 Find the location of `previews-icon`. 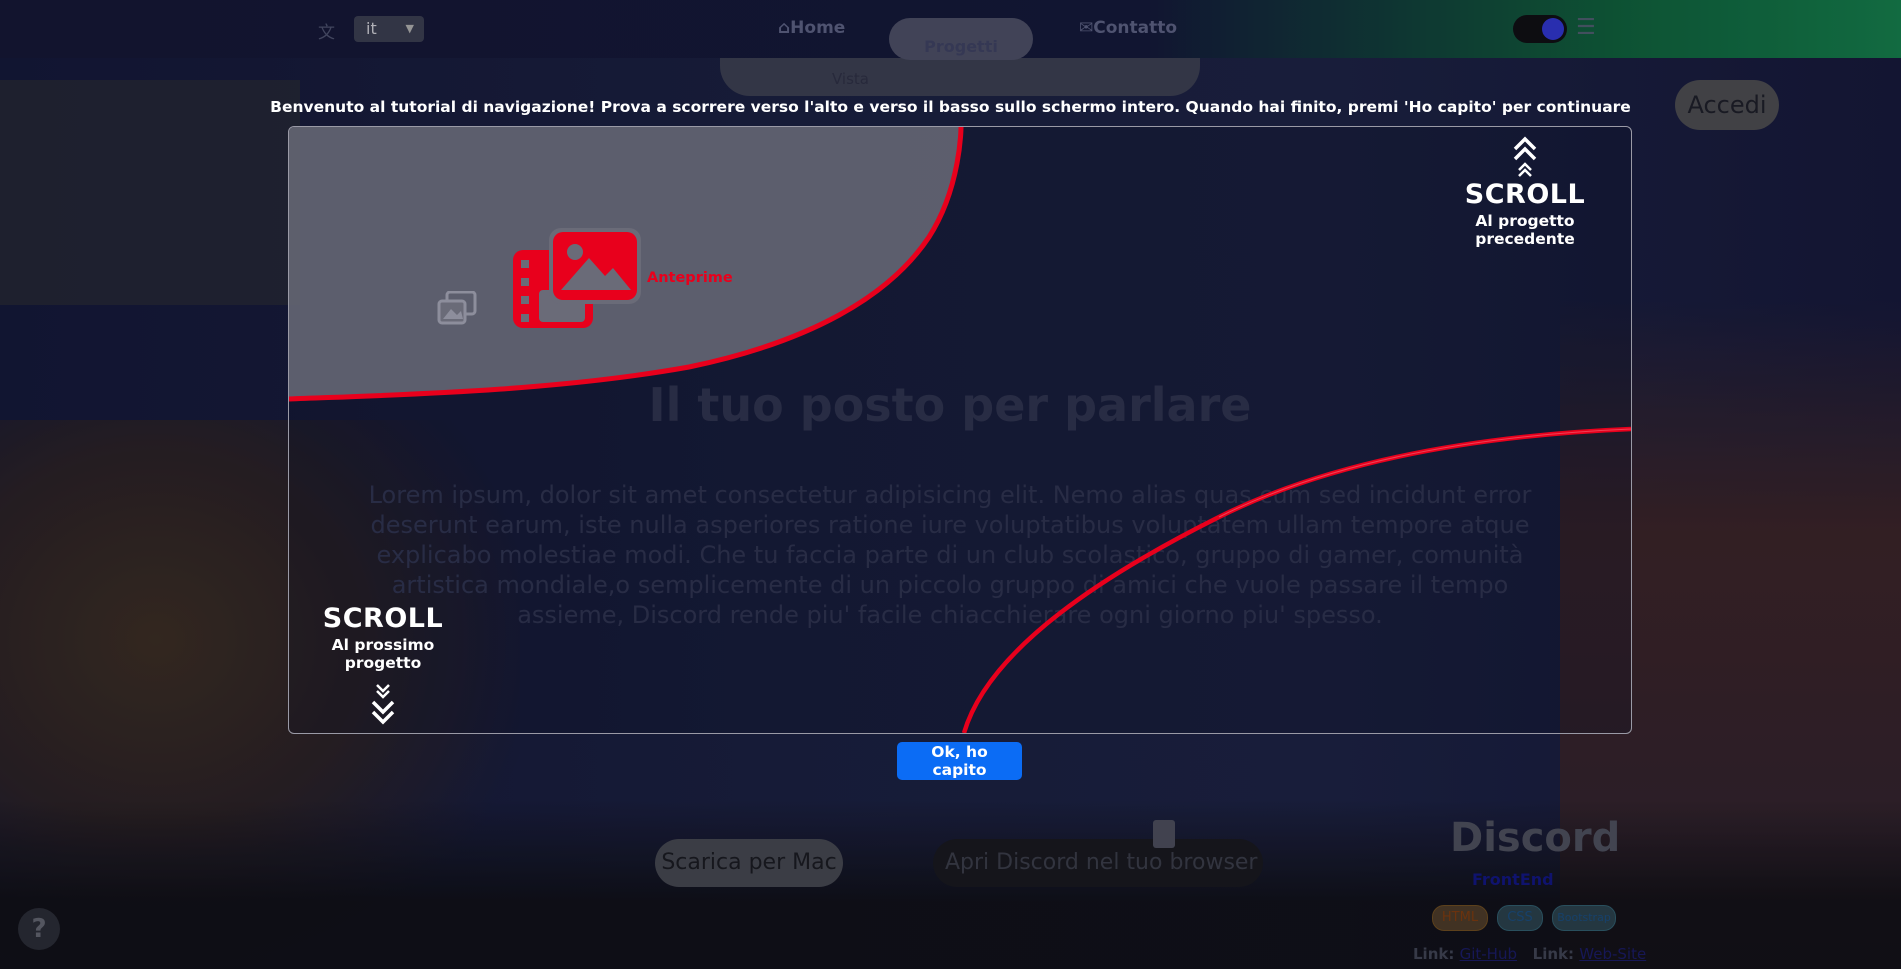

previews-icon is located at coordinates (577, 278).